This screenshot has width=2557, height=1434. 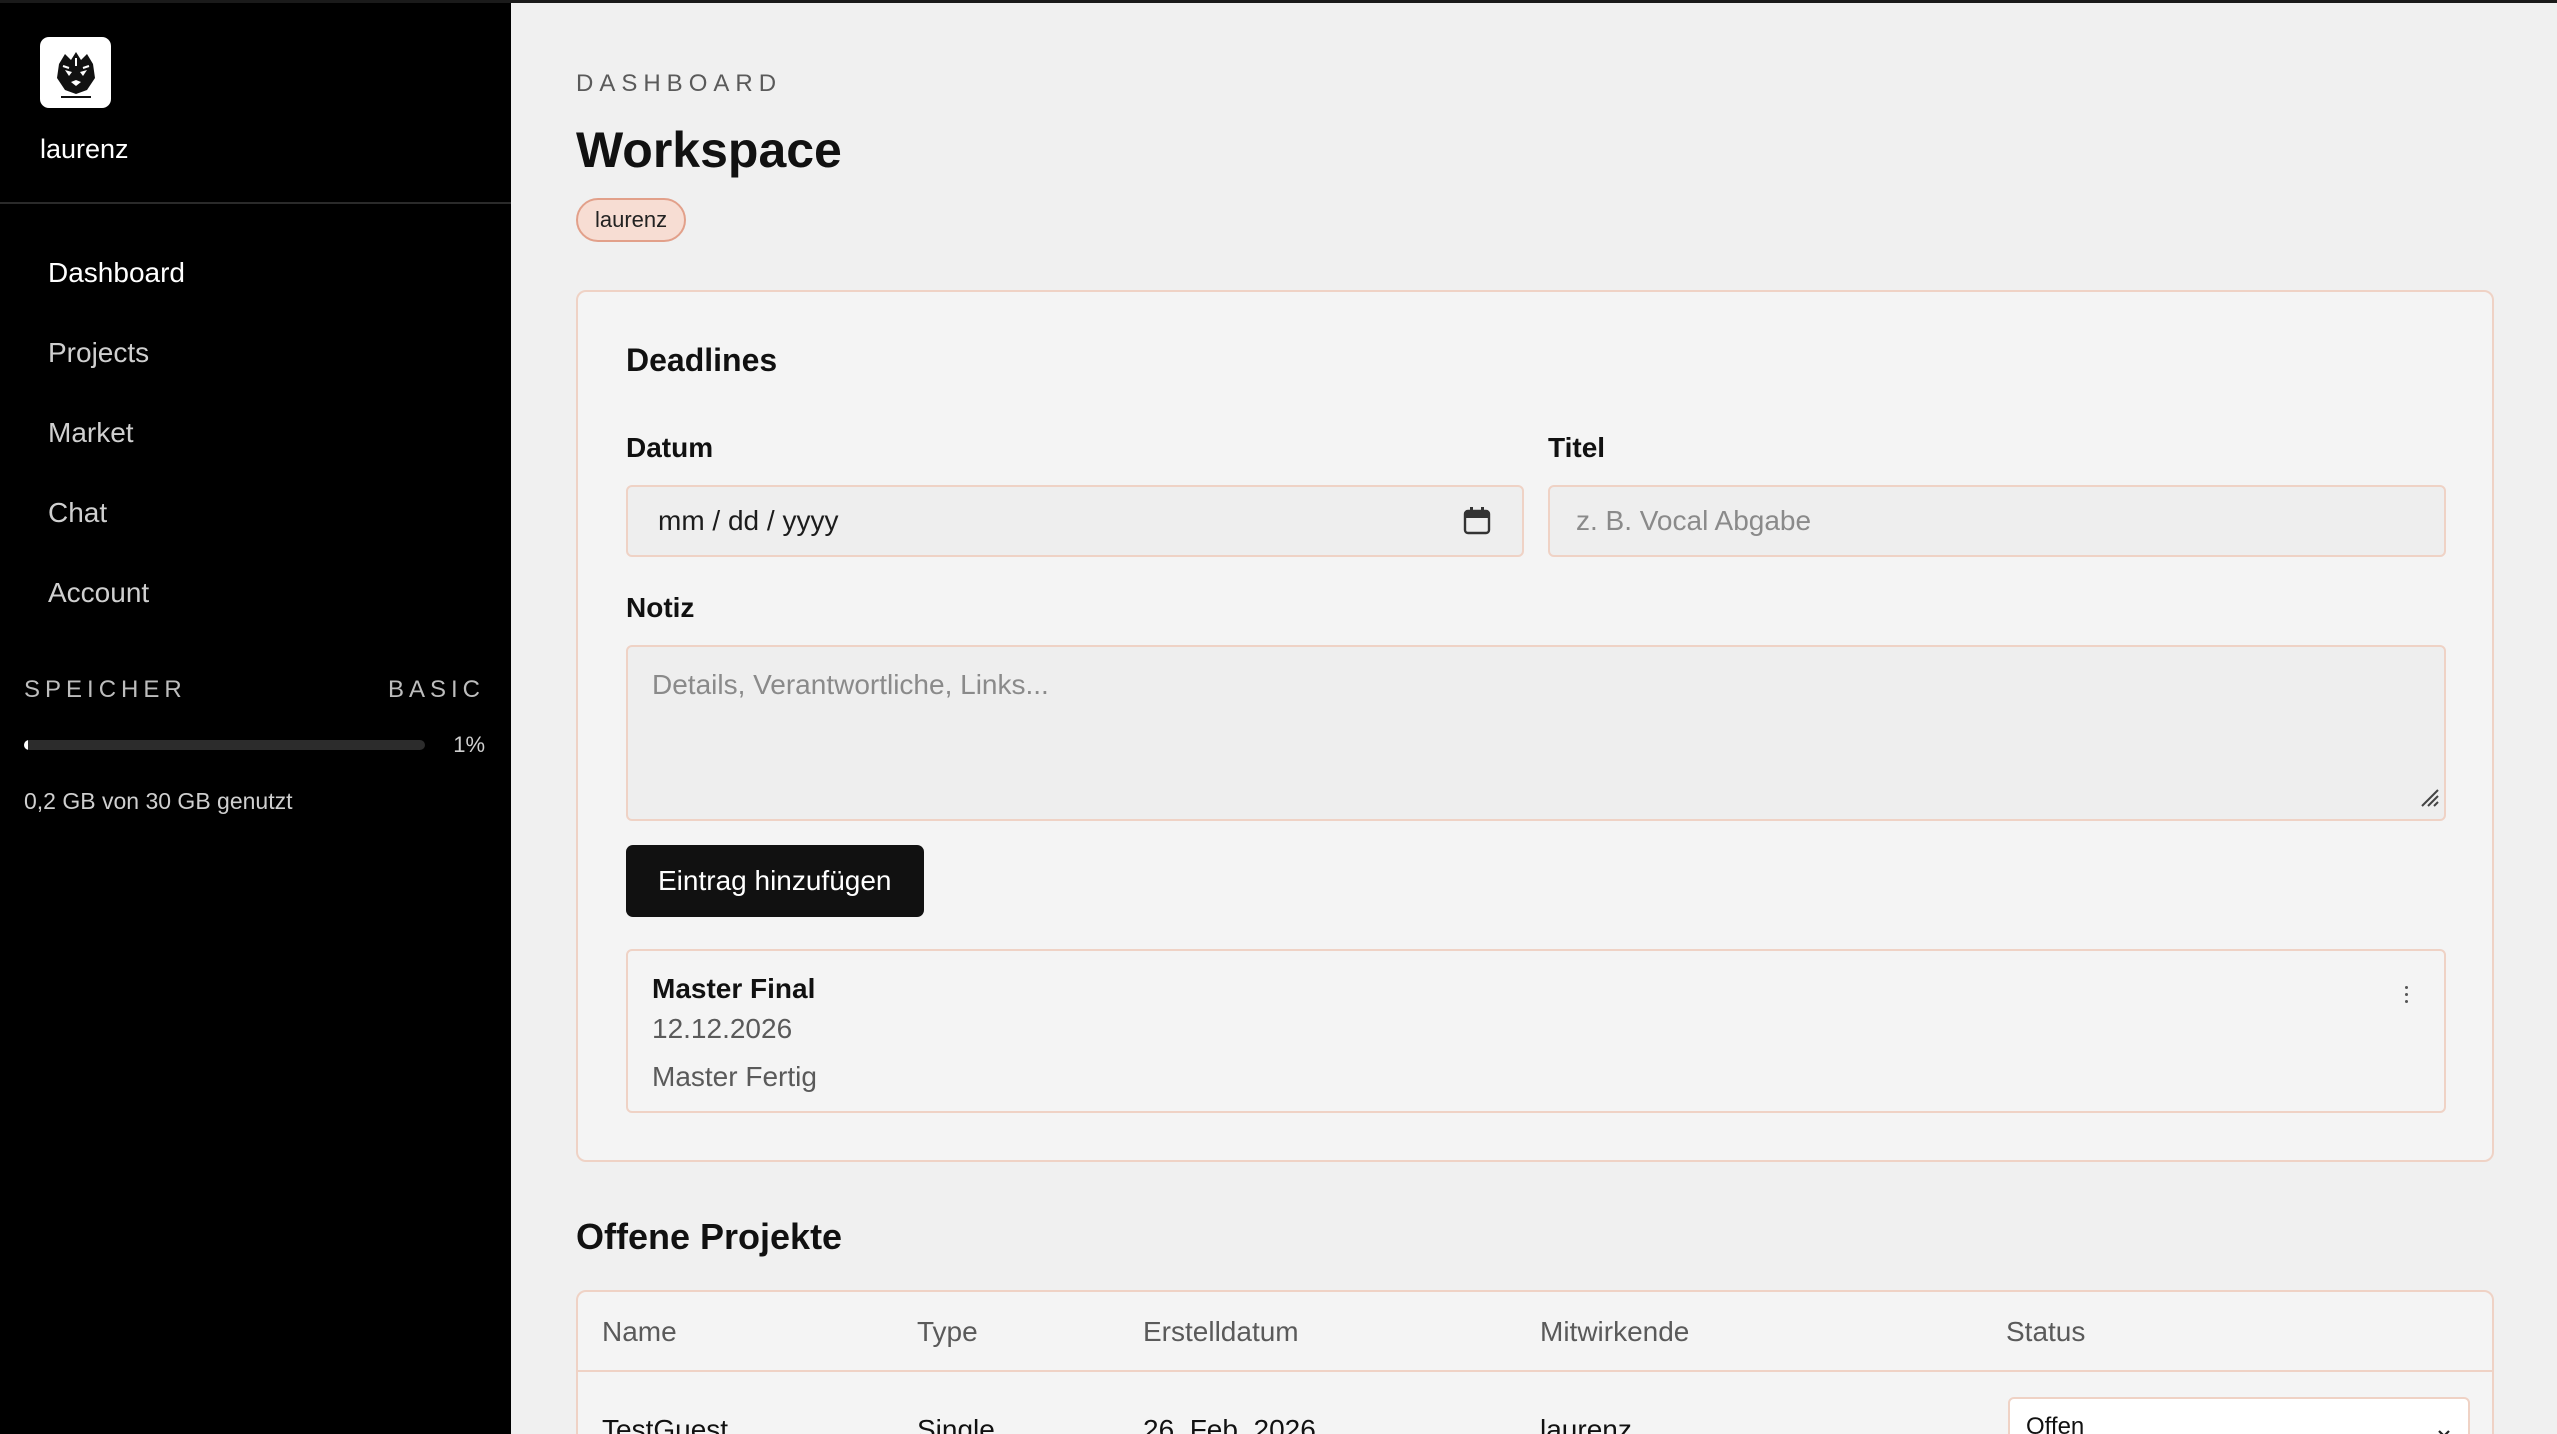 I want to click on column-header-name: Name, so click(x=639, y=1332).